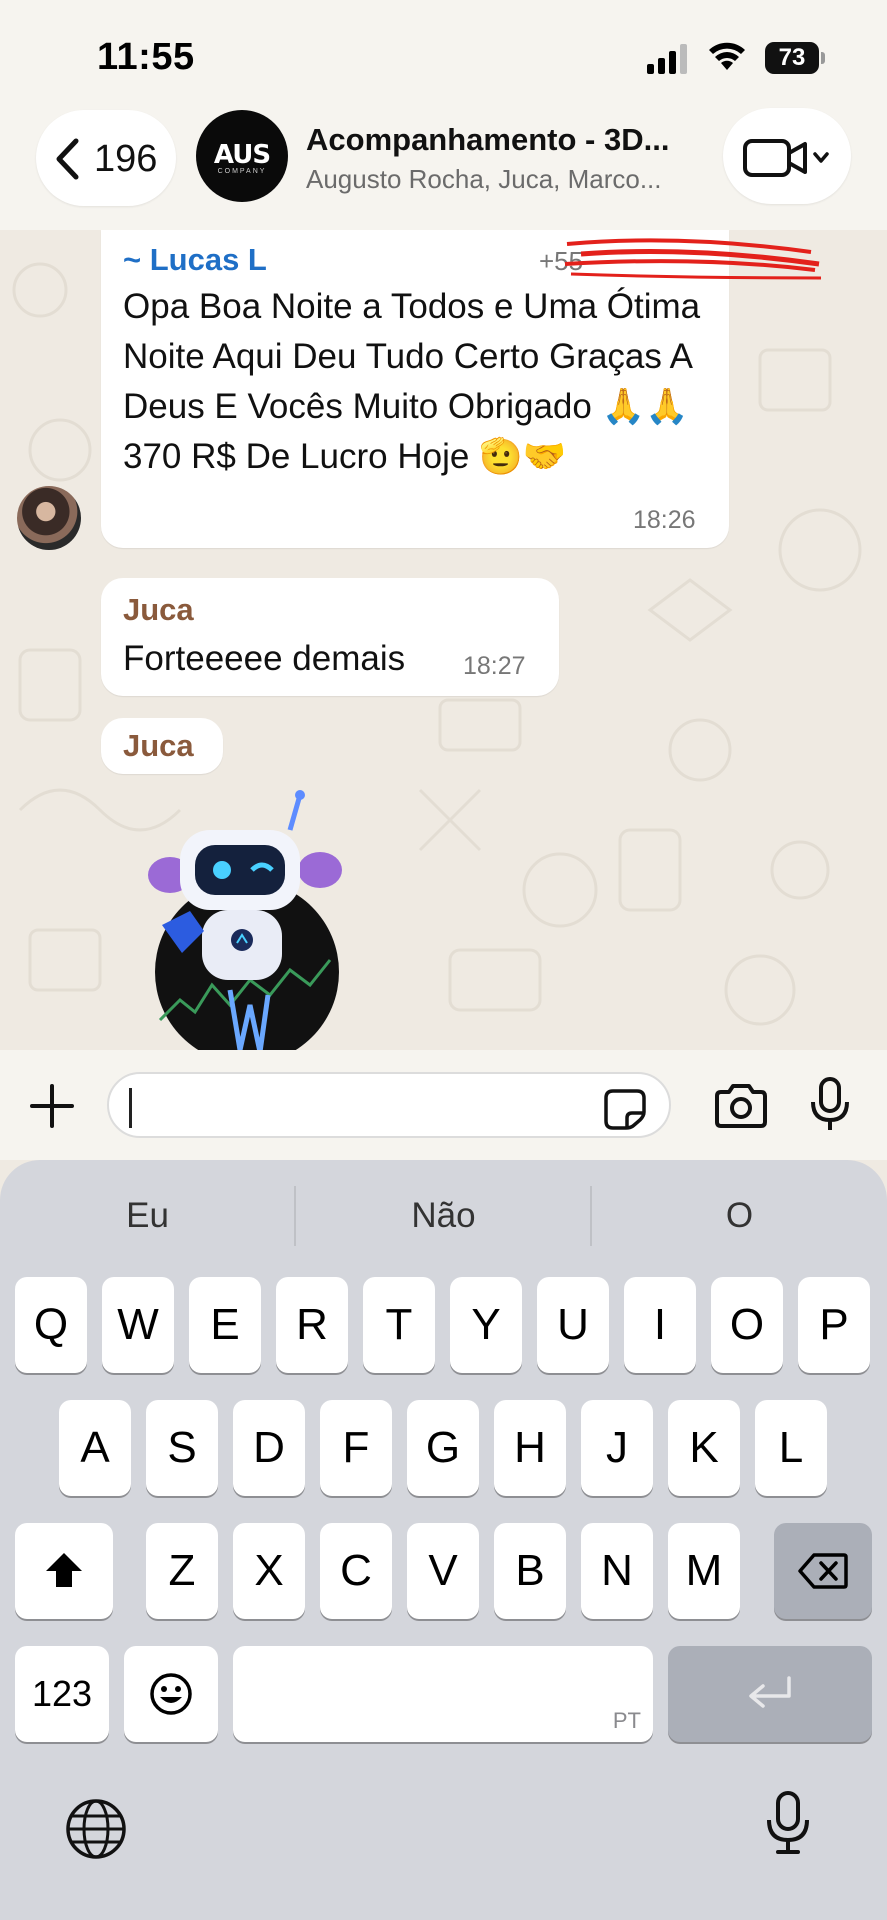 The width and height of the screenshot is (887, 1920). I want to click on key-b: B, so click(530, 1571).